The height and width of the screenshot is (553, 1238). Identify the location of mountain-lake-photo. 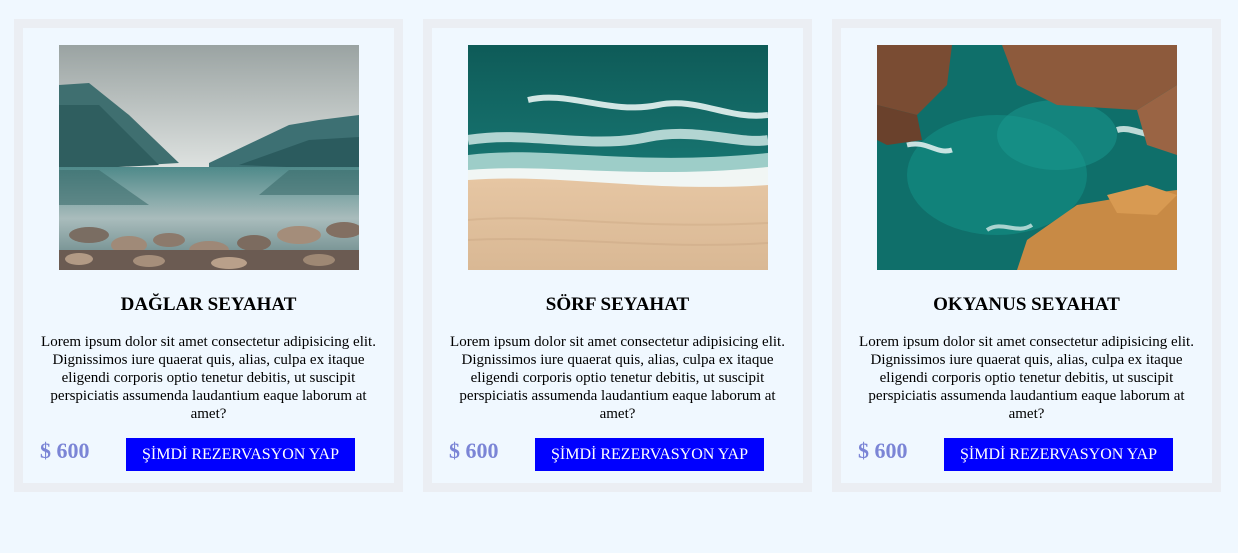
(209, 157).